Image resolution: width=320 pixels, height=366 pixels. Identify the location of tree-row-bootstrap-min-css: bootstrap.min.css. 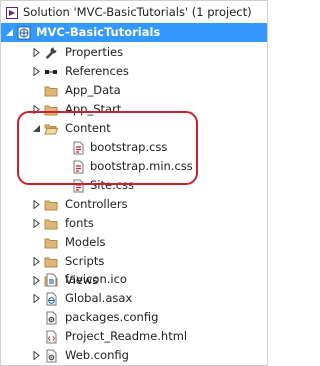
(134, 166).